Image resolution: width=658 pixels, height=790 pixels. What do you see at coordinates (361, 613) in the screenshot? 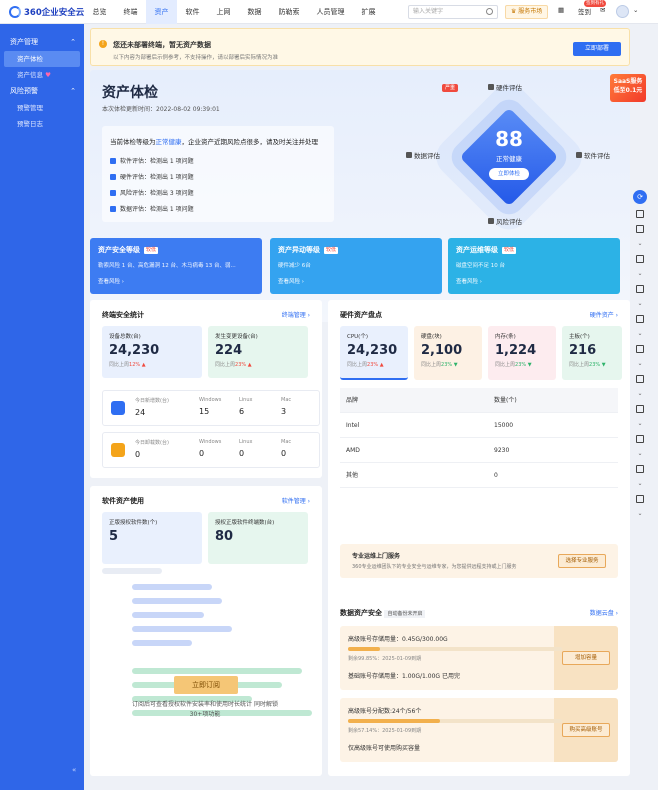
I see `panel-title-text: 数据资产安全` at bounding box center [361, 613].